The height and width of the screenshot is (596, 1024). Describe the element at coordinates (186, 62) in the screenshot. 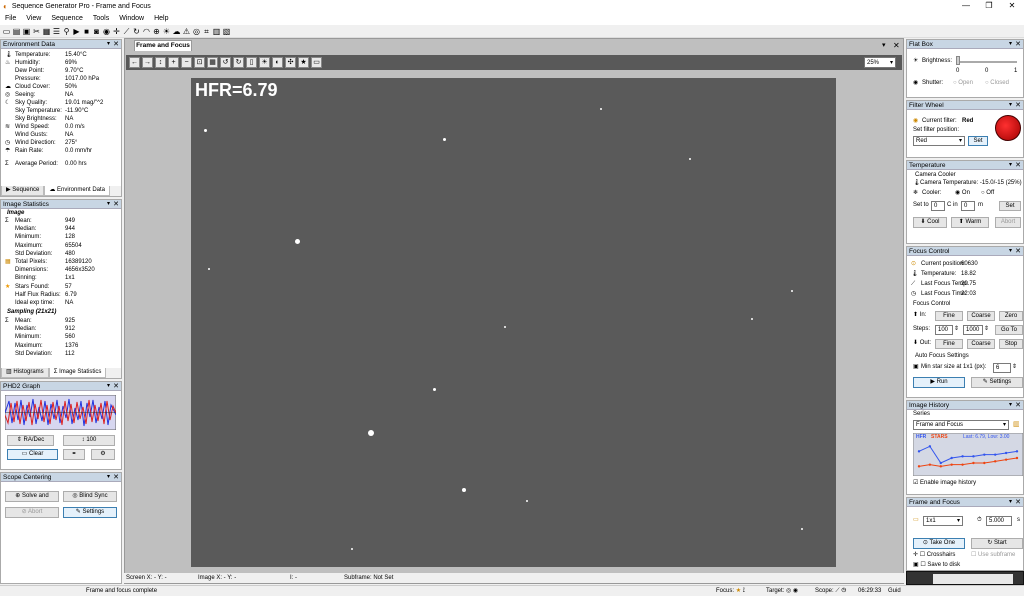

I see `zoom-out-icon: −` at that location.